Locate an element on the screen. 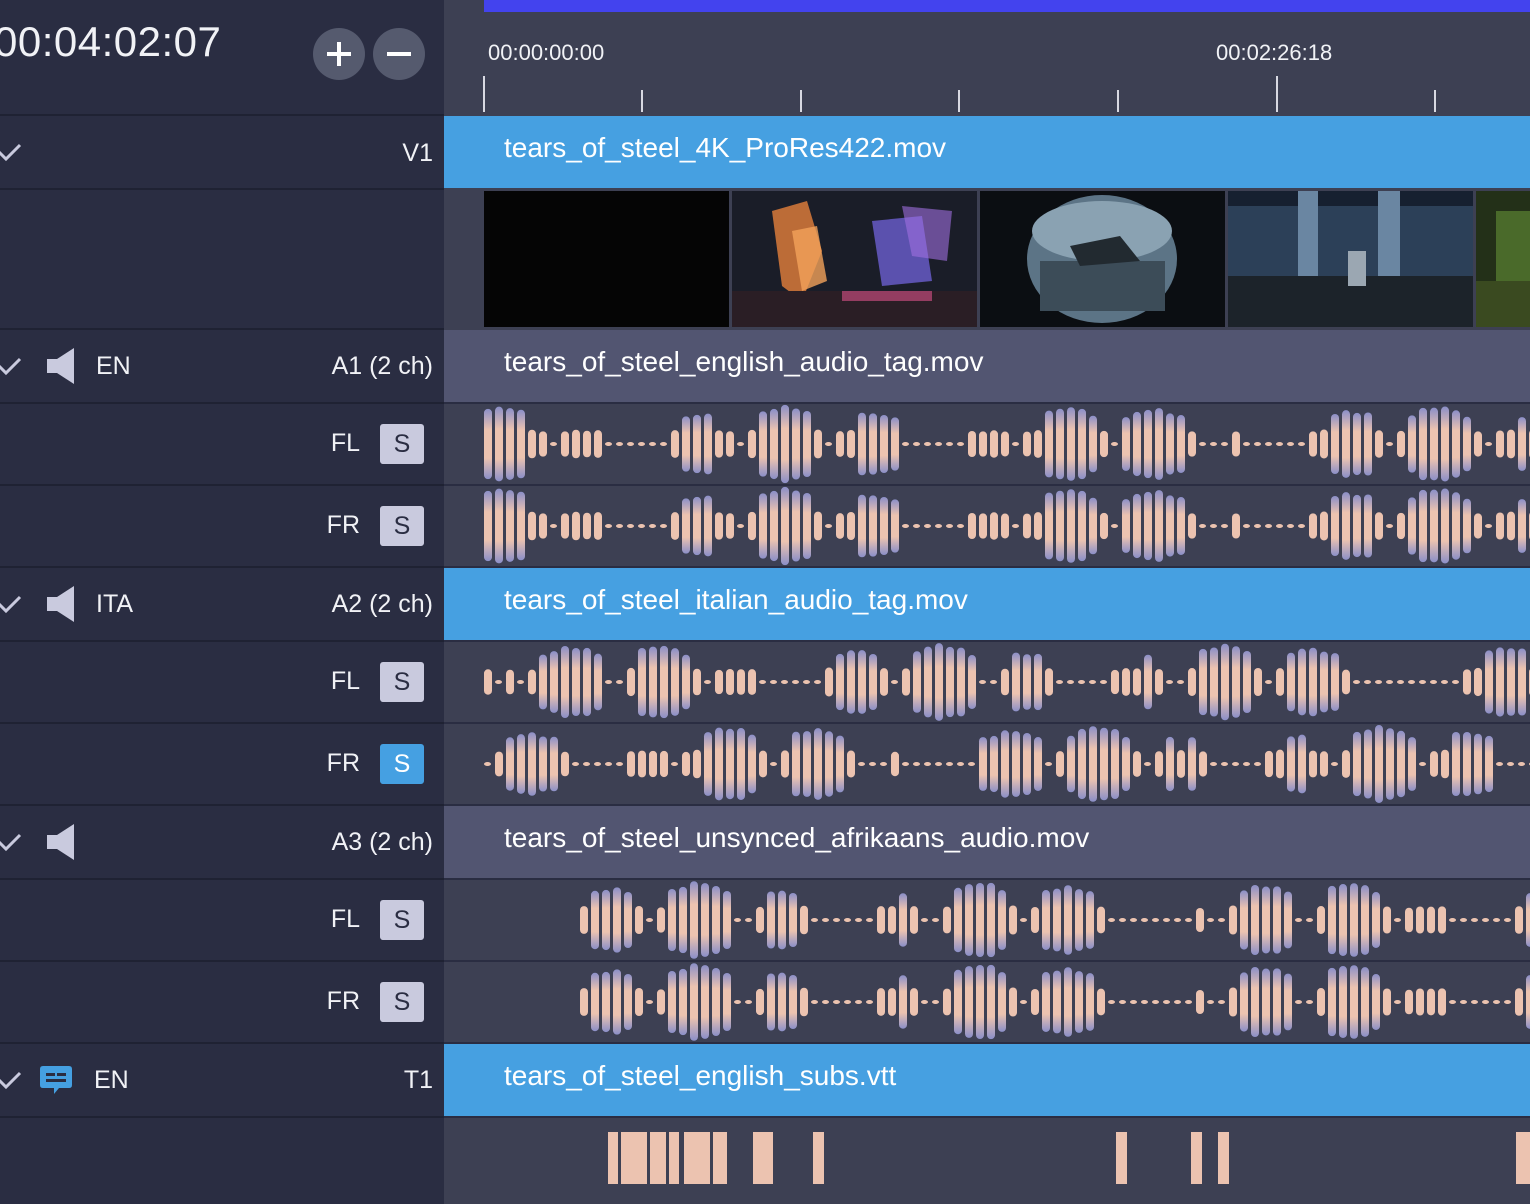 The width and height of the screenshot is (1530, 1204). track-id-a2: A2 (2 ch) is located at coordinates (382, 604).